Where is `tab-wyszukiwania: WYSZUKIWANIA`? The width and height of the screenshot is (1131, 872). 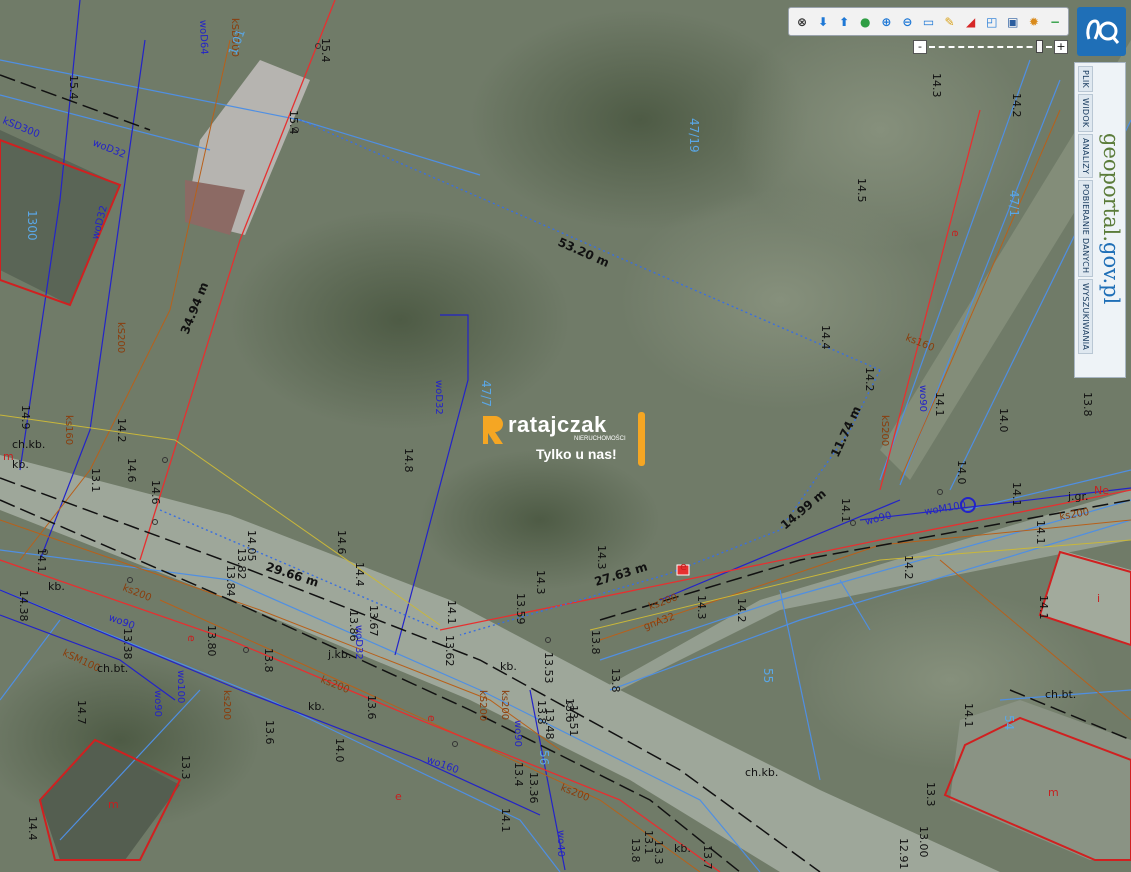
tab-wyszukiwania: WYSZUKIWANIA is located at coordinates (1085, 317).